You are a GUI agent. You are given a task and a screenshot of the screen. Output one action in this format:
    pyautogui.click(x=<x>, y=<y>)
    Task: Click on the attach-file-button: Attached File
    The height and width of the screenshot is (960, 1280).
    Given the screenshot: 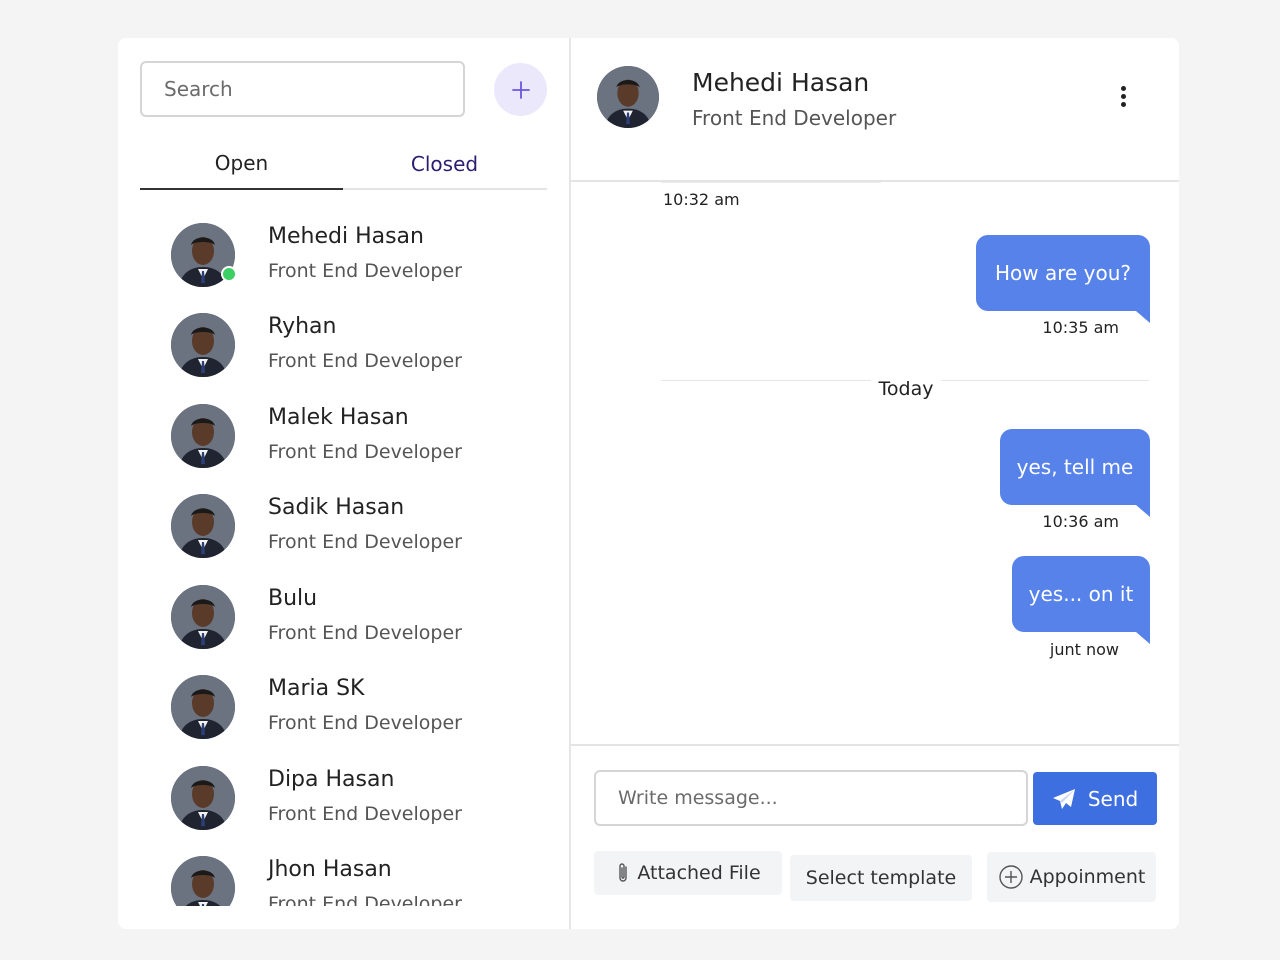 What is the action you would take?
    pyautogui.click(x=688, y=873)
    